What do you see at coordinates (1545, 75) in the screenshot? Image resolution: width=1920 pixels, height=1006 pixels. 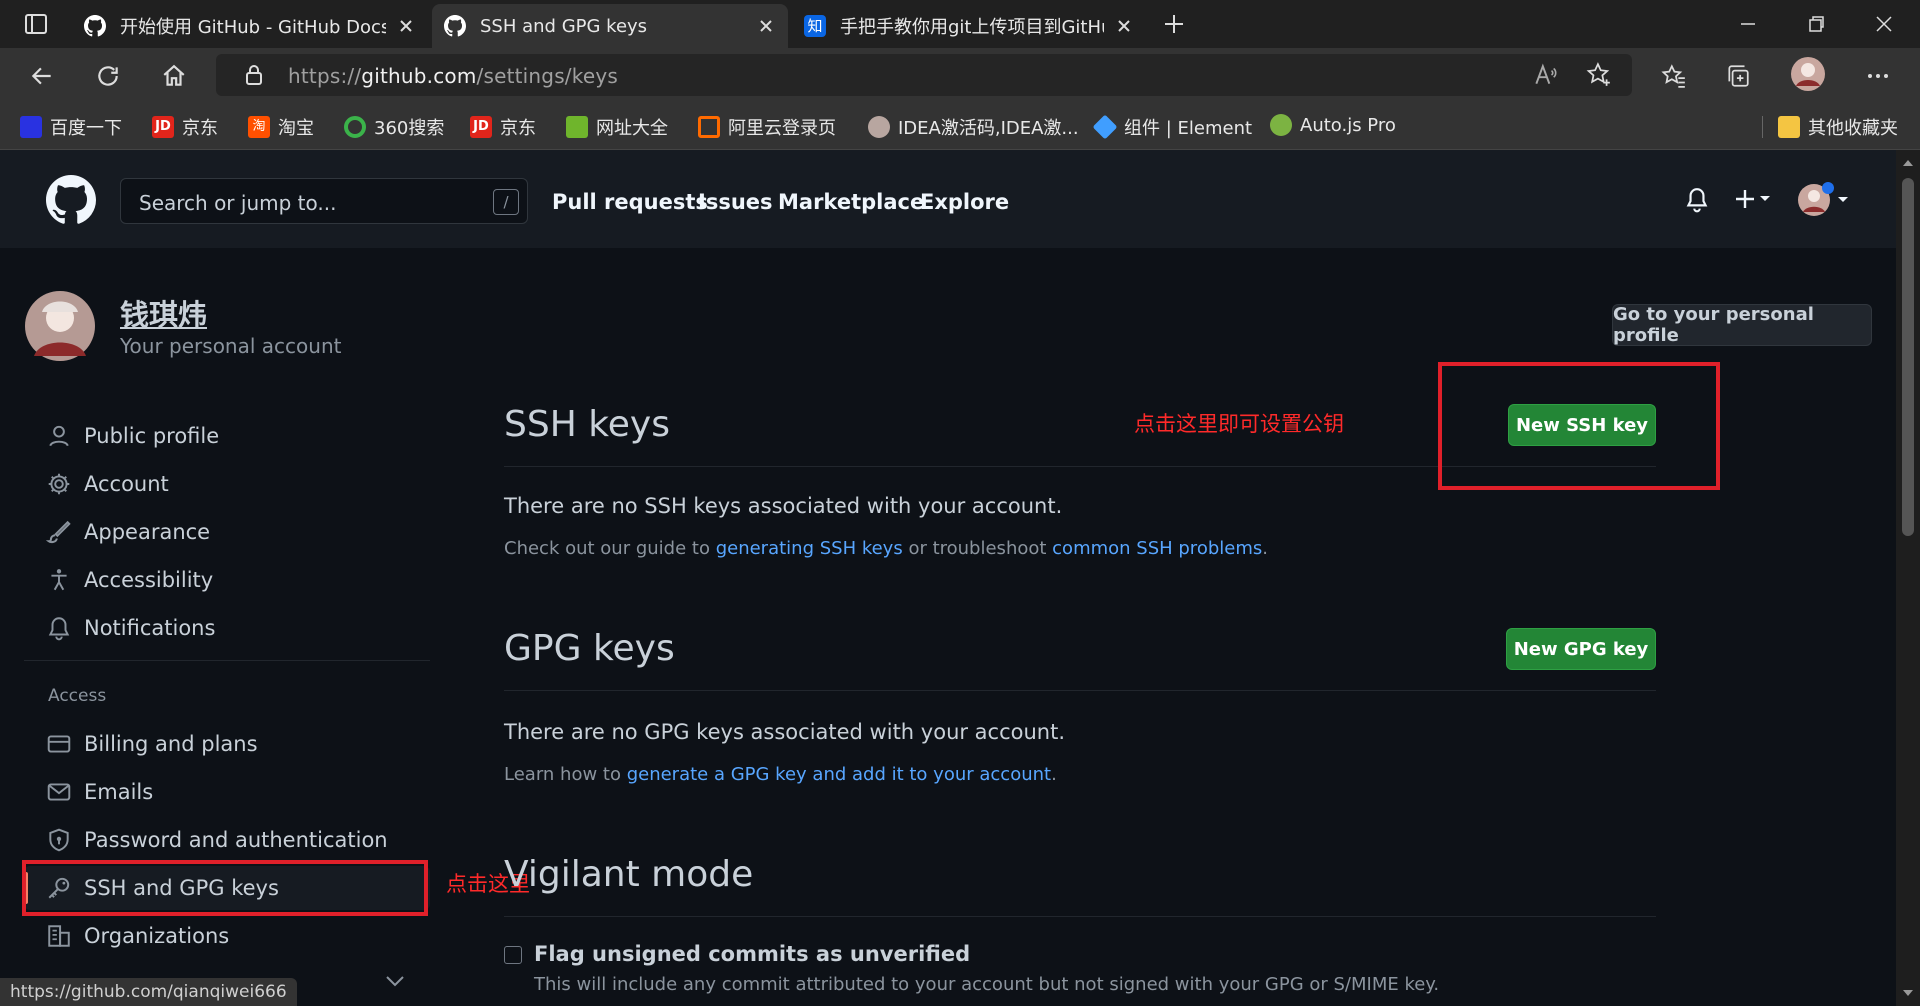 I see `read-aloud-icon` at bounding box center [1545, 75].